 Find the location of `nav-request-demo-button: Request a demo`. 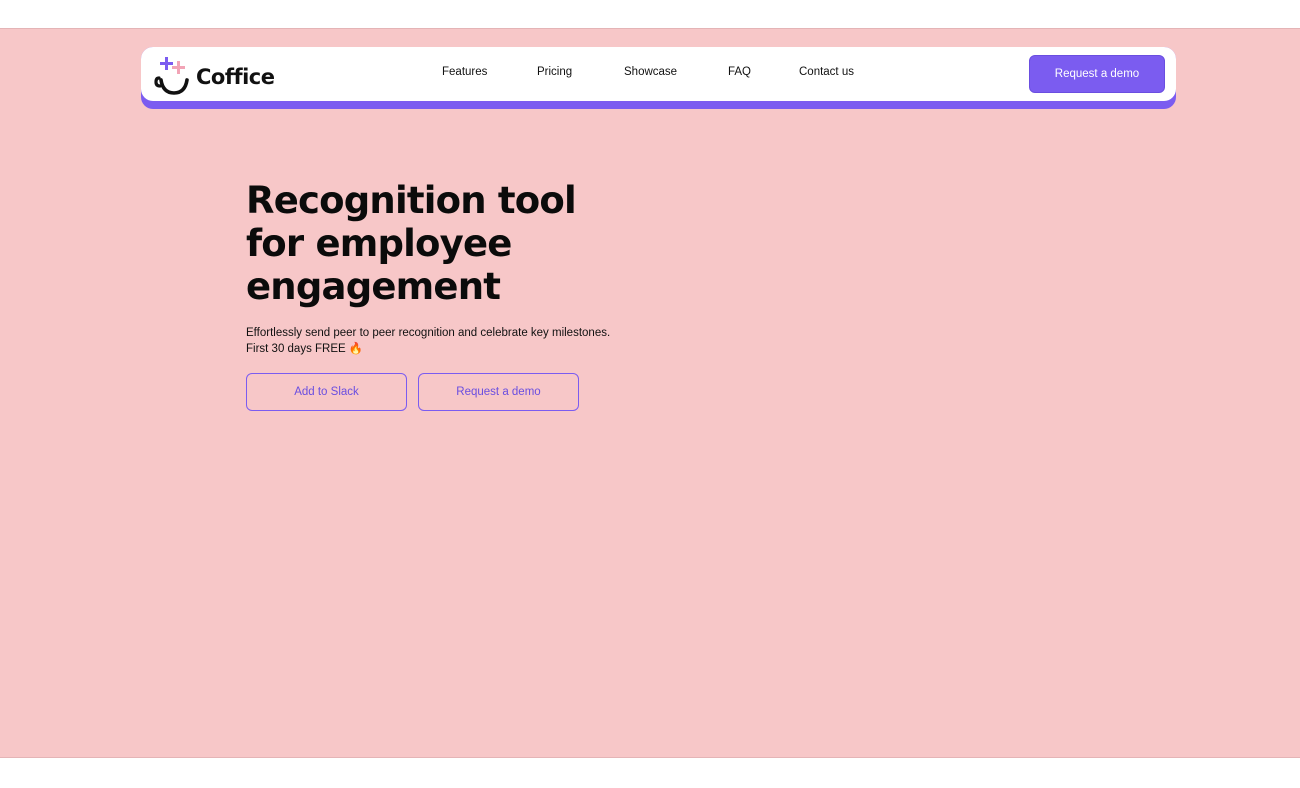

nav-request-demo-button: Request a demo is located at coordinates (1097, 74).